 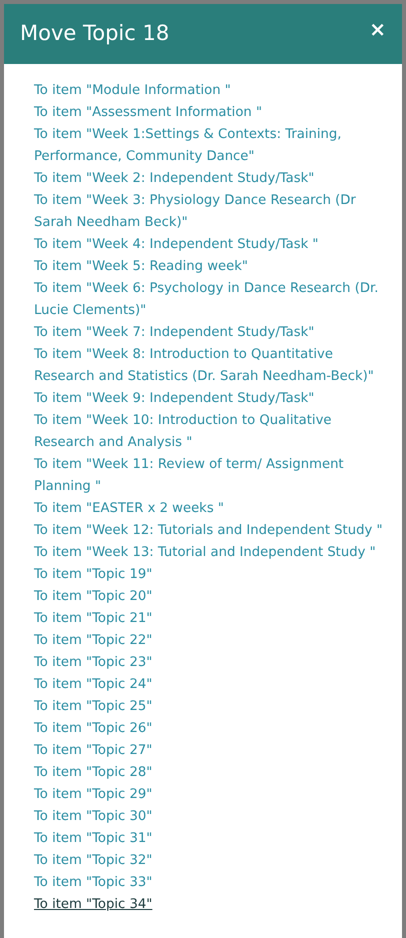 What do you see at coordinates (95, 34) in the screenshot?
I see `modal-title: Move Topic 18` at bounding box center [95, 34].